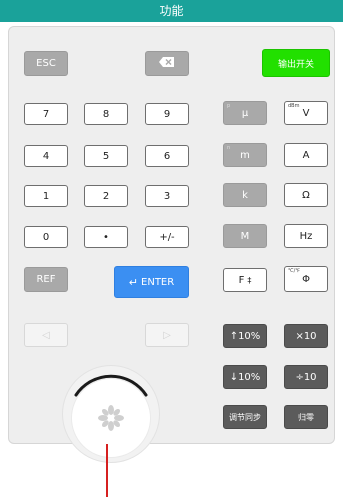  I want to click on unit-milli-sublabel: n, so click(229, 148).